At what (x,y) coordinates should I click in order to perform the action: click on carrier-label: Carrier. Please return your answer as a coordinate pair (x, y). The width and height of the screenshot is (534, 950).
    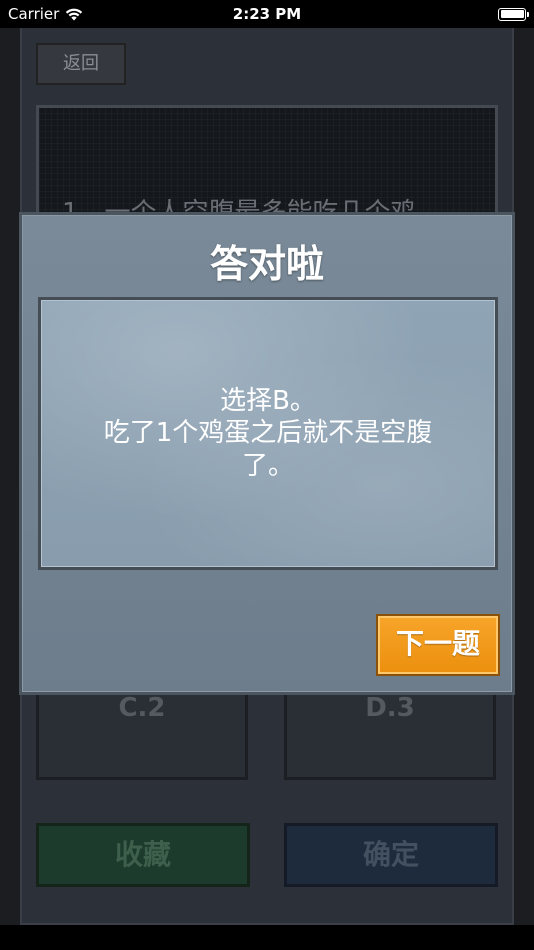
    Looking at the image, I should click on (34, 14).